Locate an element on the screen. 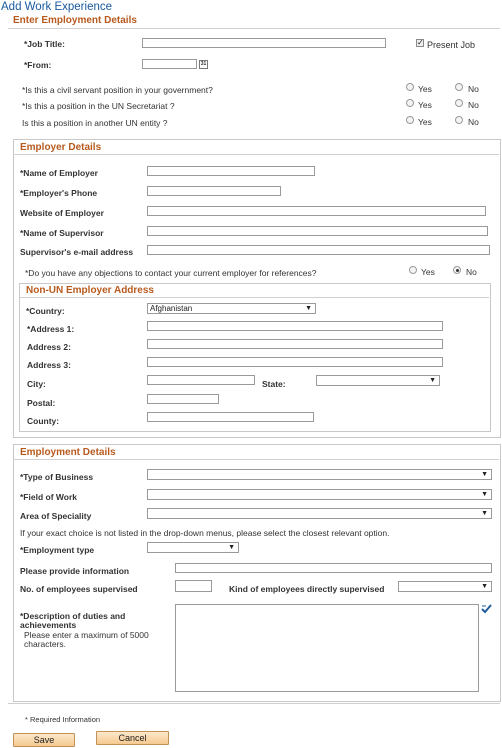 Image resolution: width=502 pixels, height=748 pixels. save-button: Save is located at coordinates (44, 740).